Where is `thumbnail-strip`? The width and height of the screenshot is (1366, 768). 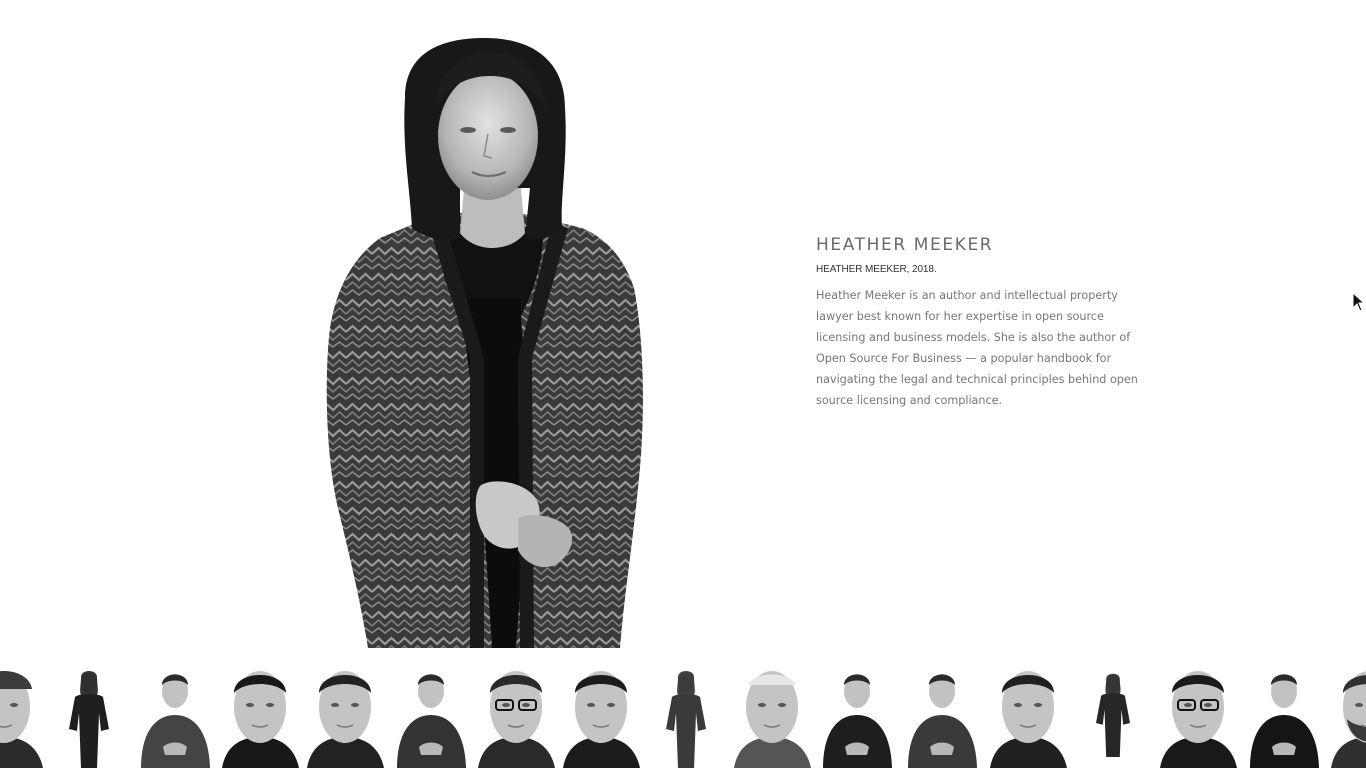
thumbnail-strip is located at coordinates (683, 715).